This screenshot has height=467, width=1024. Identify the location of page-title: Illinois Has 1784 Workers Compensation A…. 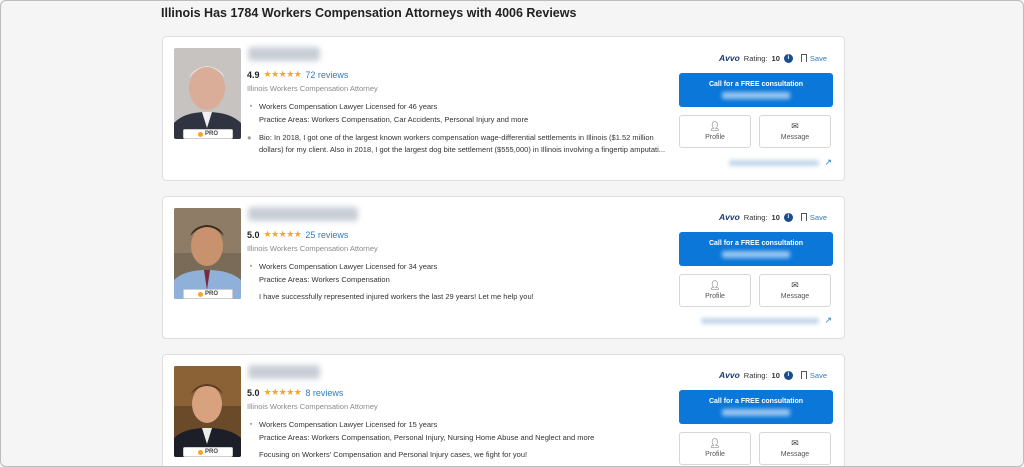
(369, 13).